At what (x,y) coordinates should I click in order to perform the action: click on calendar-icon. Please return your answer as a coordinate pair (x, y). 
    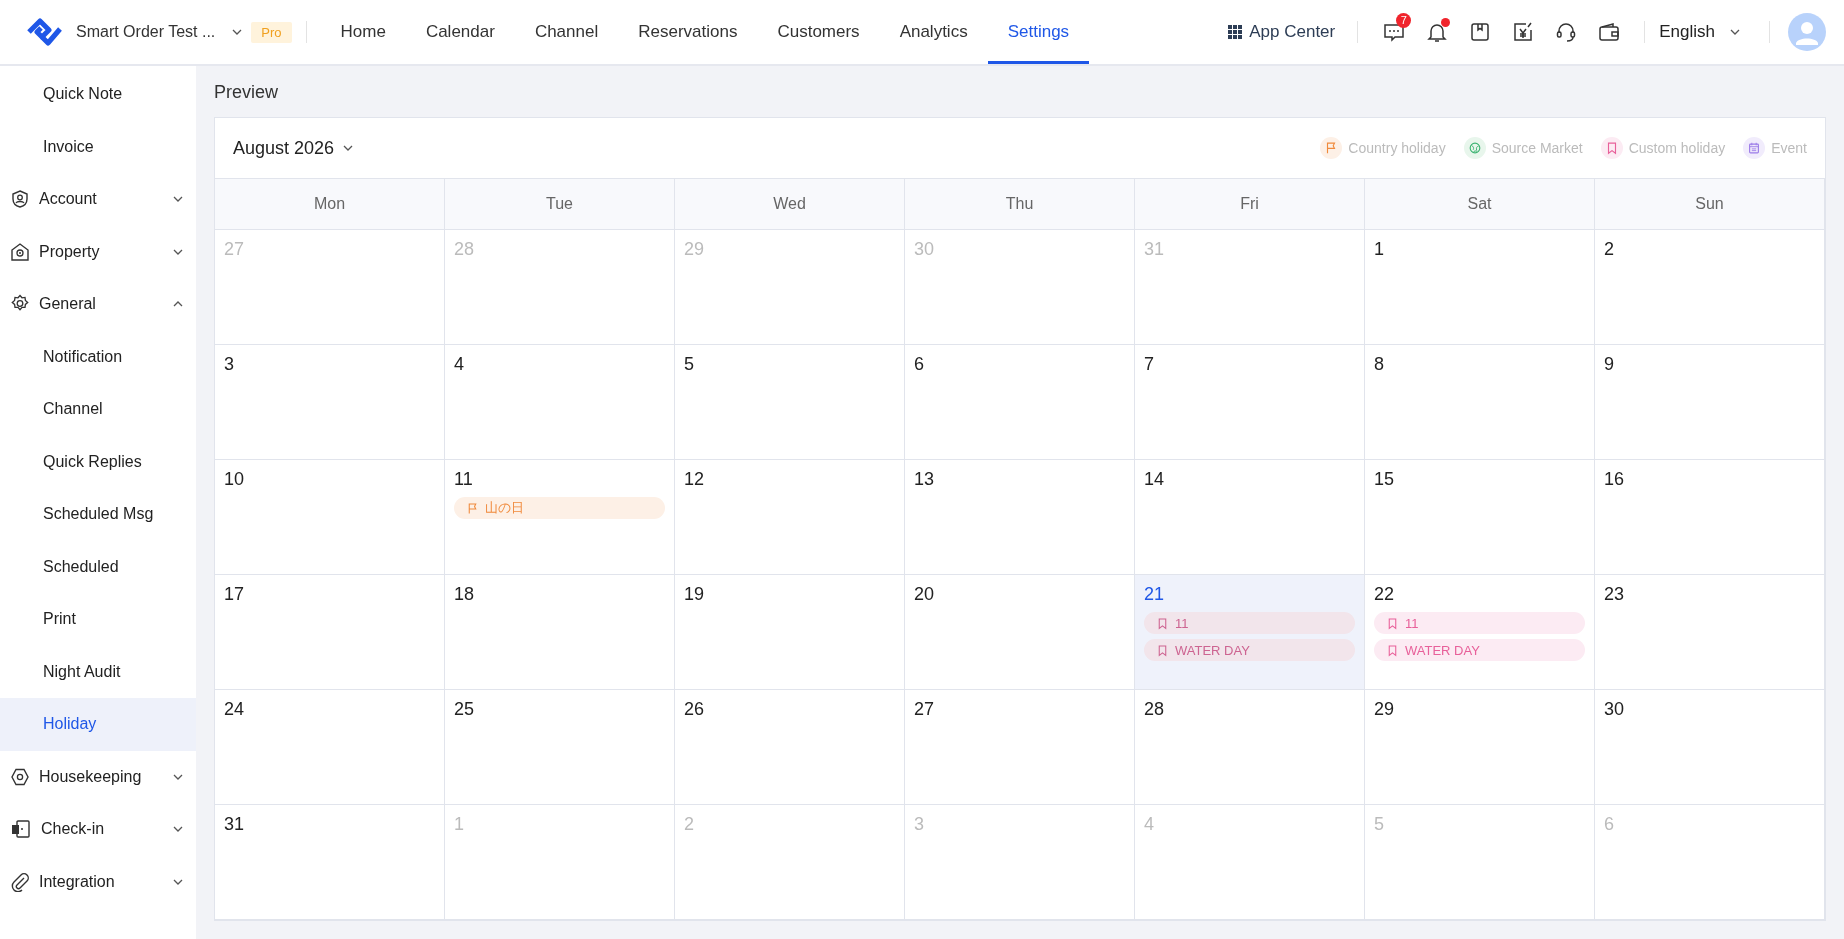
    Looking at the image, I should click on (1754, 148).